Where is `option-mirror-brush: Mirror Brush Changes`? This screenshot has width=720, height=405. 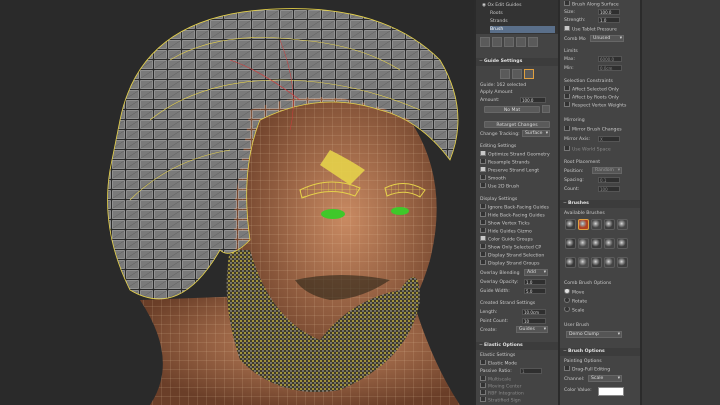
option-mirror-brush: Mirror Brush Changes is located at coordinates (600, 129).